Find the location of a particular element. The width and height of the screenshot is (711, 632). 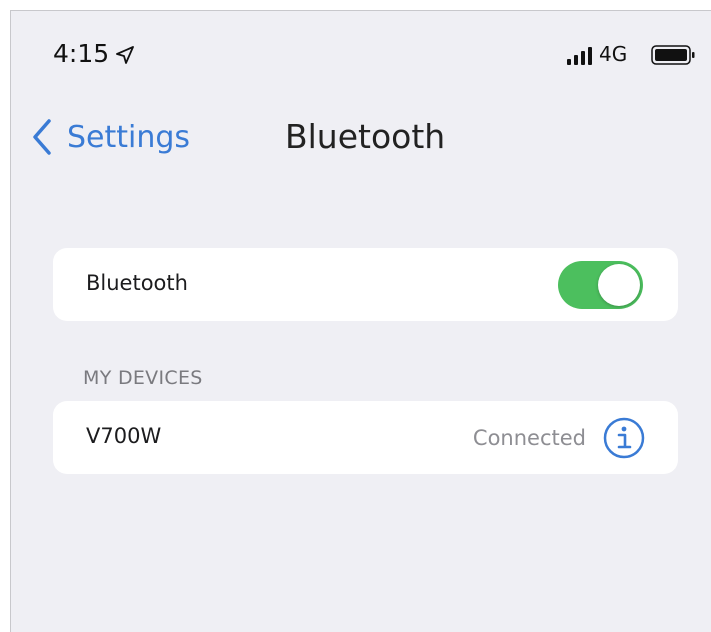

location-arrow-icon is located at coordinates (125, 55).